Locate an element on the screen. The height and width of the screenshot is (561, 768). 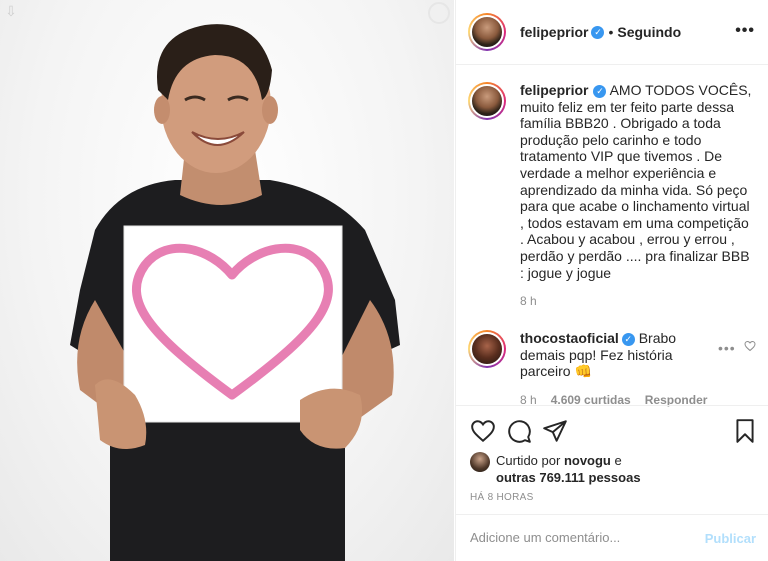
liked-by-others: outras 769.111 pessoas is located at coordinates (568, 477).